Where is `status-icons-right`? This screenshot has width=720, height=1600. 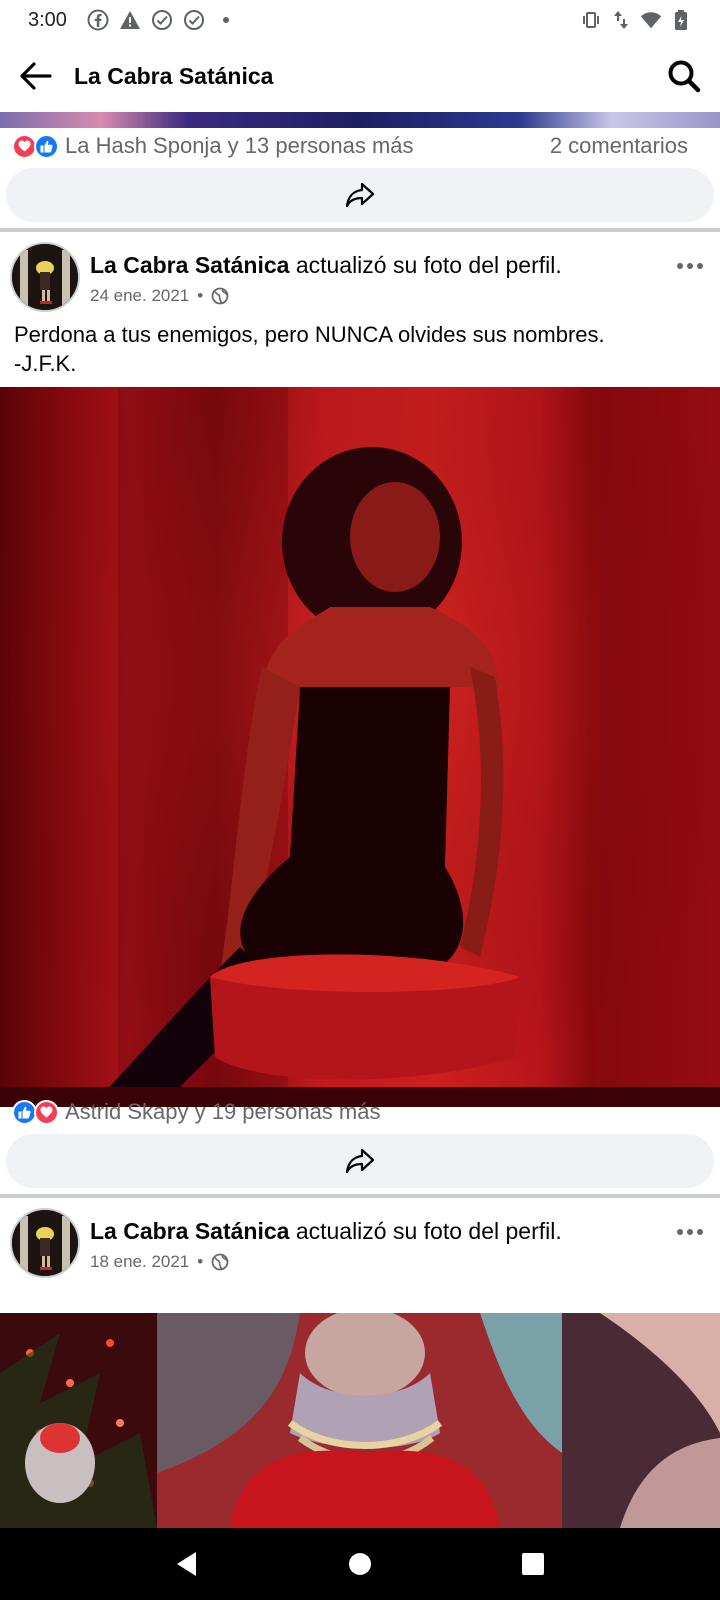 status-icons-right is located at coordinates (636, 20).